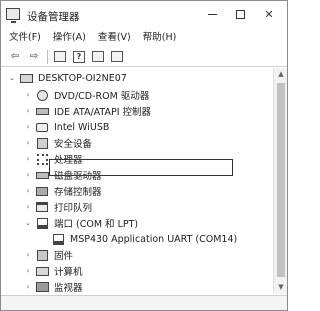 The image size is (320, 311). I want to click on chip-icon, so click(42, 159).